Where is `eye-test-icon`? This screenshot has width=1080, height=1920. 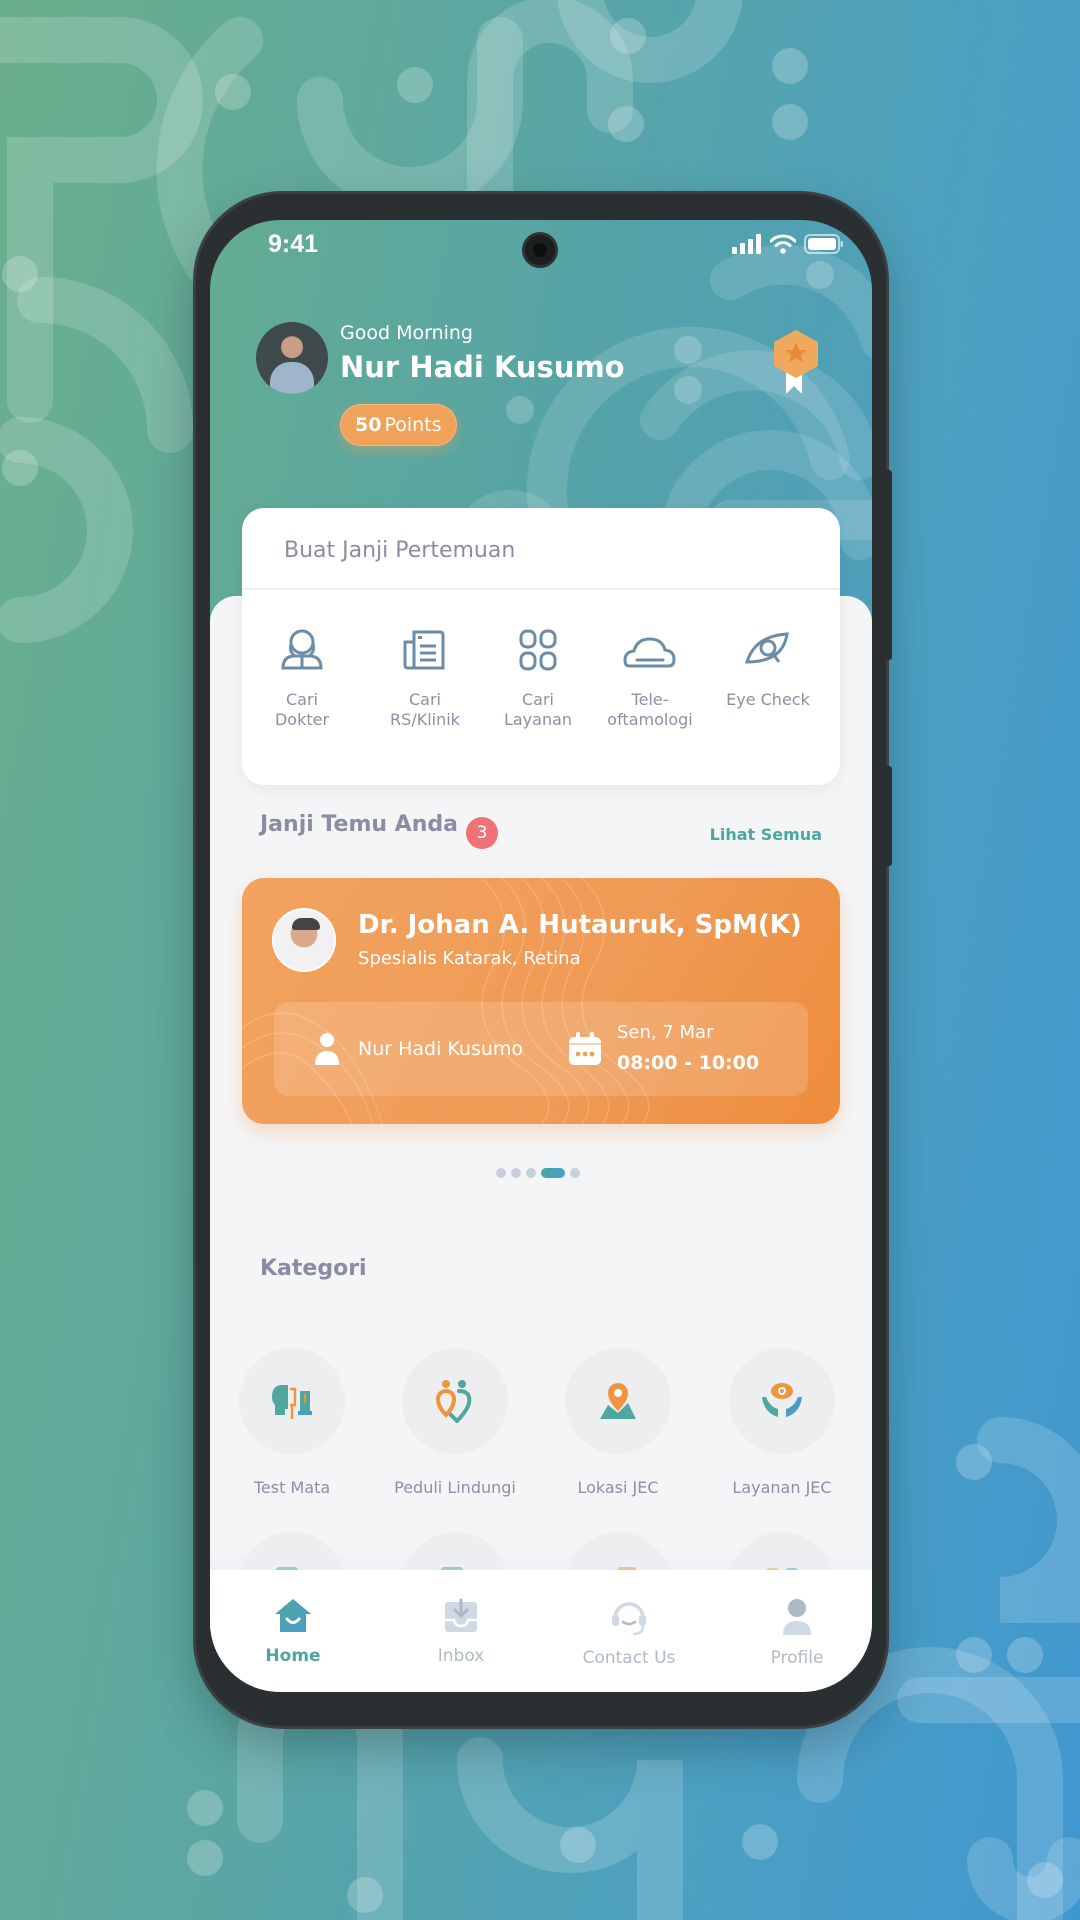
eye-test-icon is located at coordinates (292, 1402).